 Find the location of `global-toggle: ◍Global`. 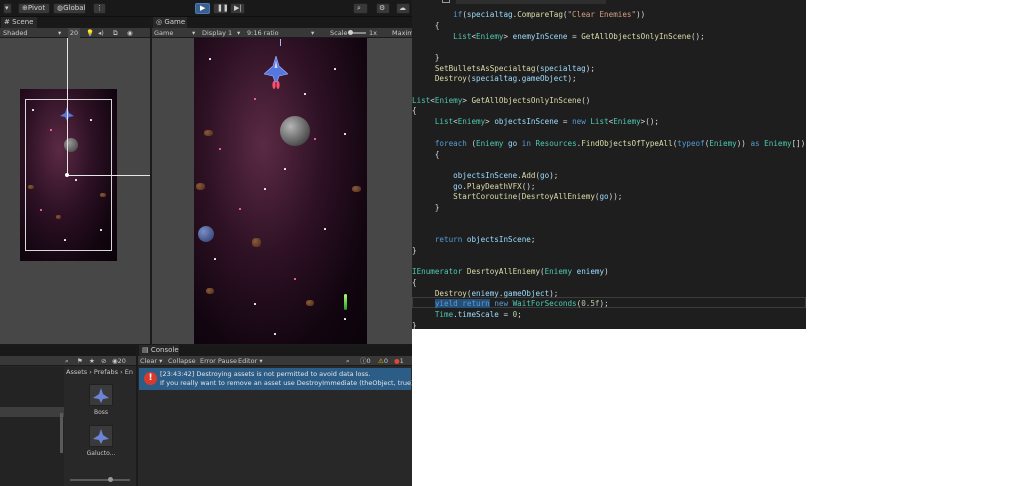

global-toggle: ◍Global is located at coordinates (69, 8).